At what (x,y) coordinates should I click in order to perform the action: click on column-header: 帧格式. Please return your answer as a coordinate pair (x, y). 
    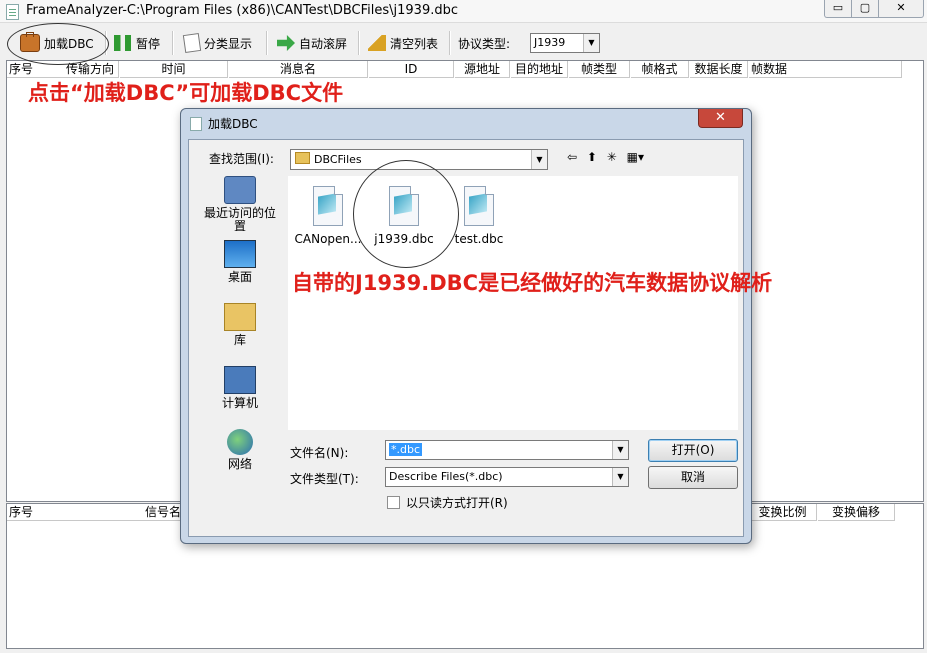
    Looking at the image, I should click on (660, 69).